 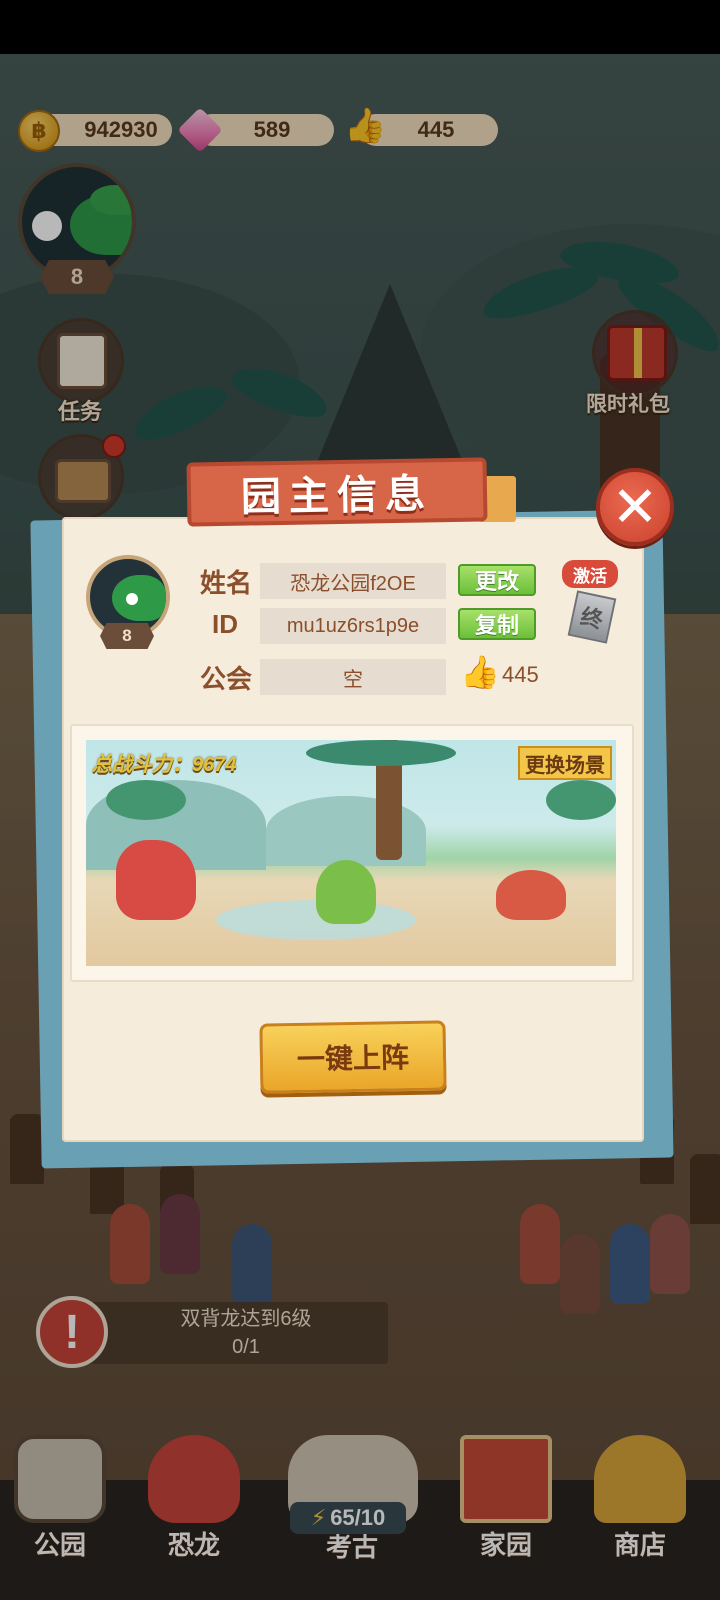 I want to click on status-bar, so click(x=360, y=27).